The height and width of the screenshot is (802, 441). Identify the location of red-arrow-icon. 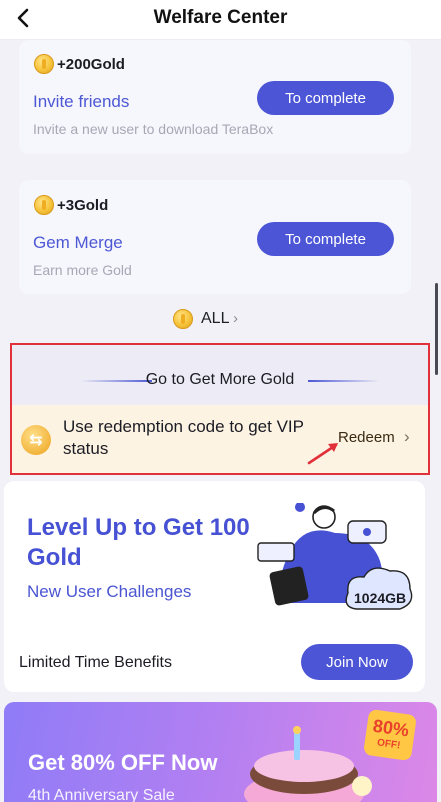
(322, 454).